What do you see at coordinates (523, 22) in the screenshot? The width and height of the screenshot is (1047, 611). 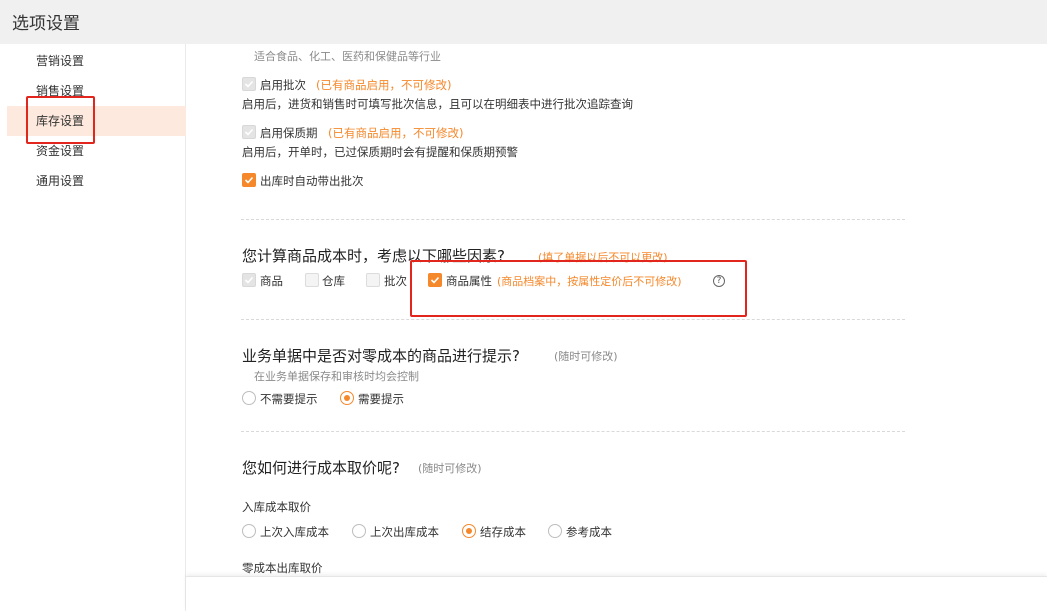 I see `title-bar: 选项设置` at bounding box center [523, 22].